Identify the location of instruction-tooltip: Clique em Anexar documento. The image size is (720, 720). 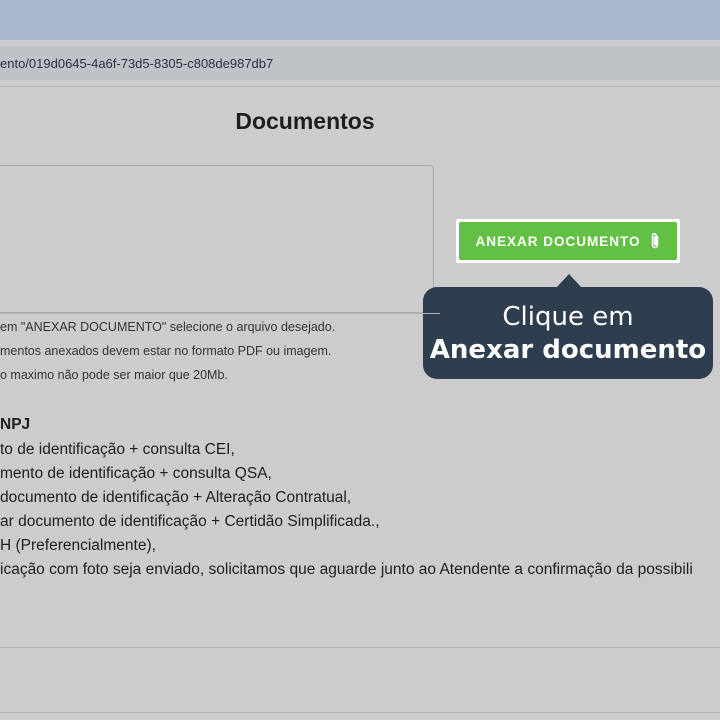
(568, 326).